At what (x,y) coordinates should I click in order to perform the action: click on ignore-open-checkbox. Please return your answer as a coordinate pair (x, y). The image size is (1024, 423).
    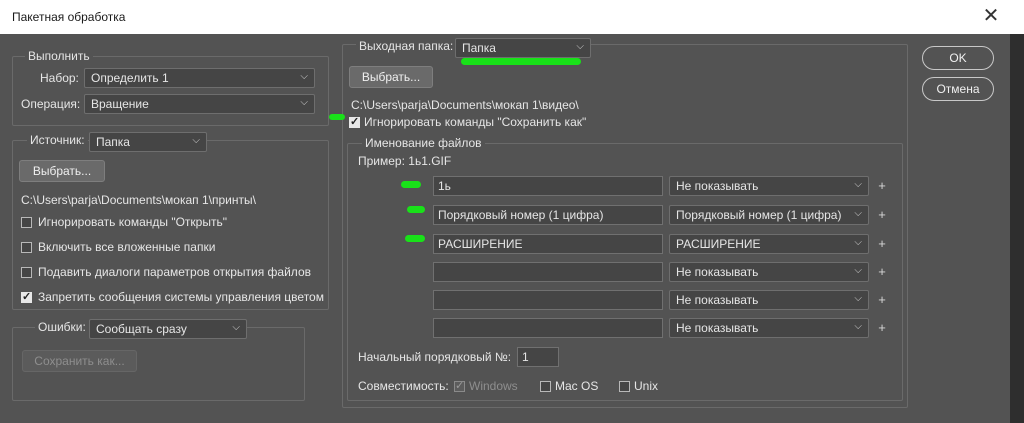
    Looking at the image, I should click on (26, 222).